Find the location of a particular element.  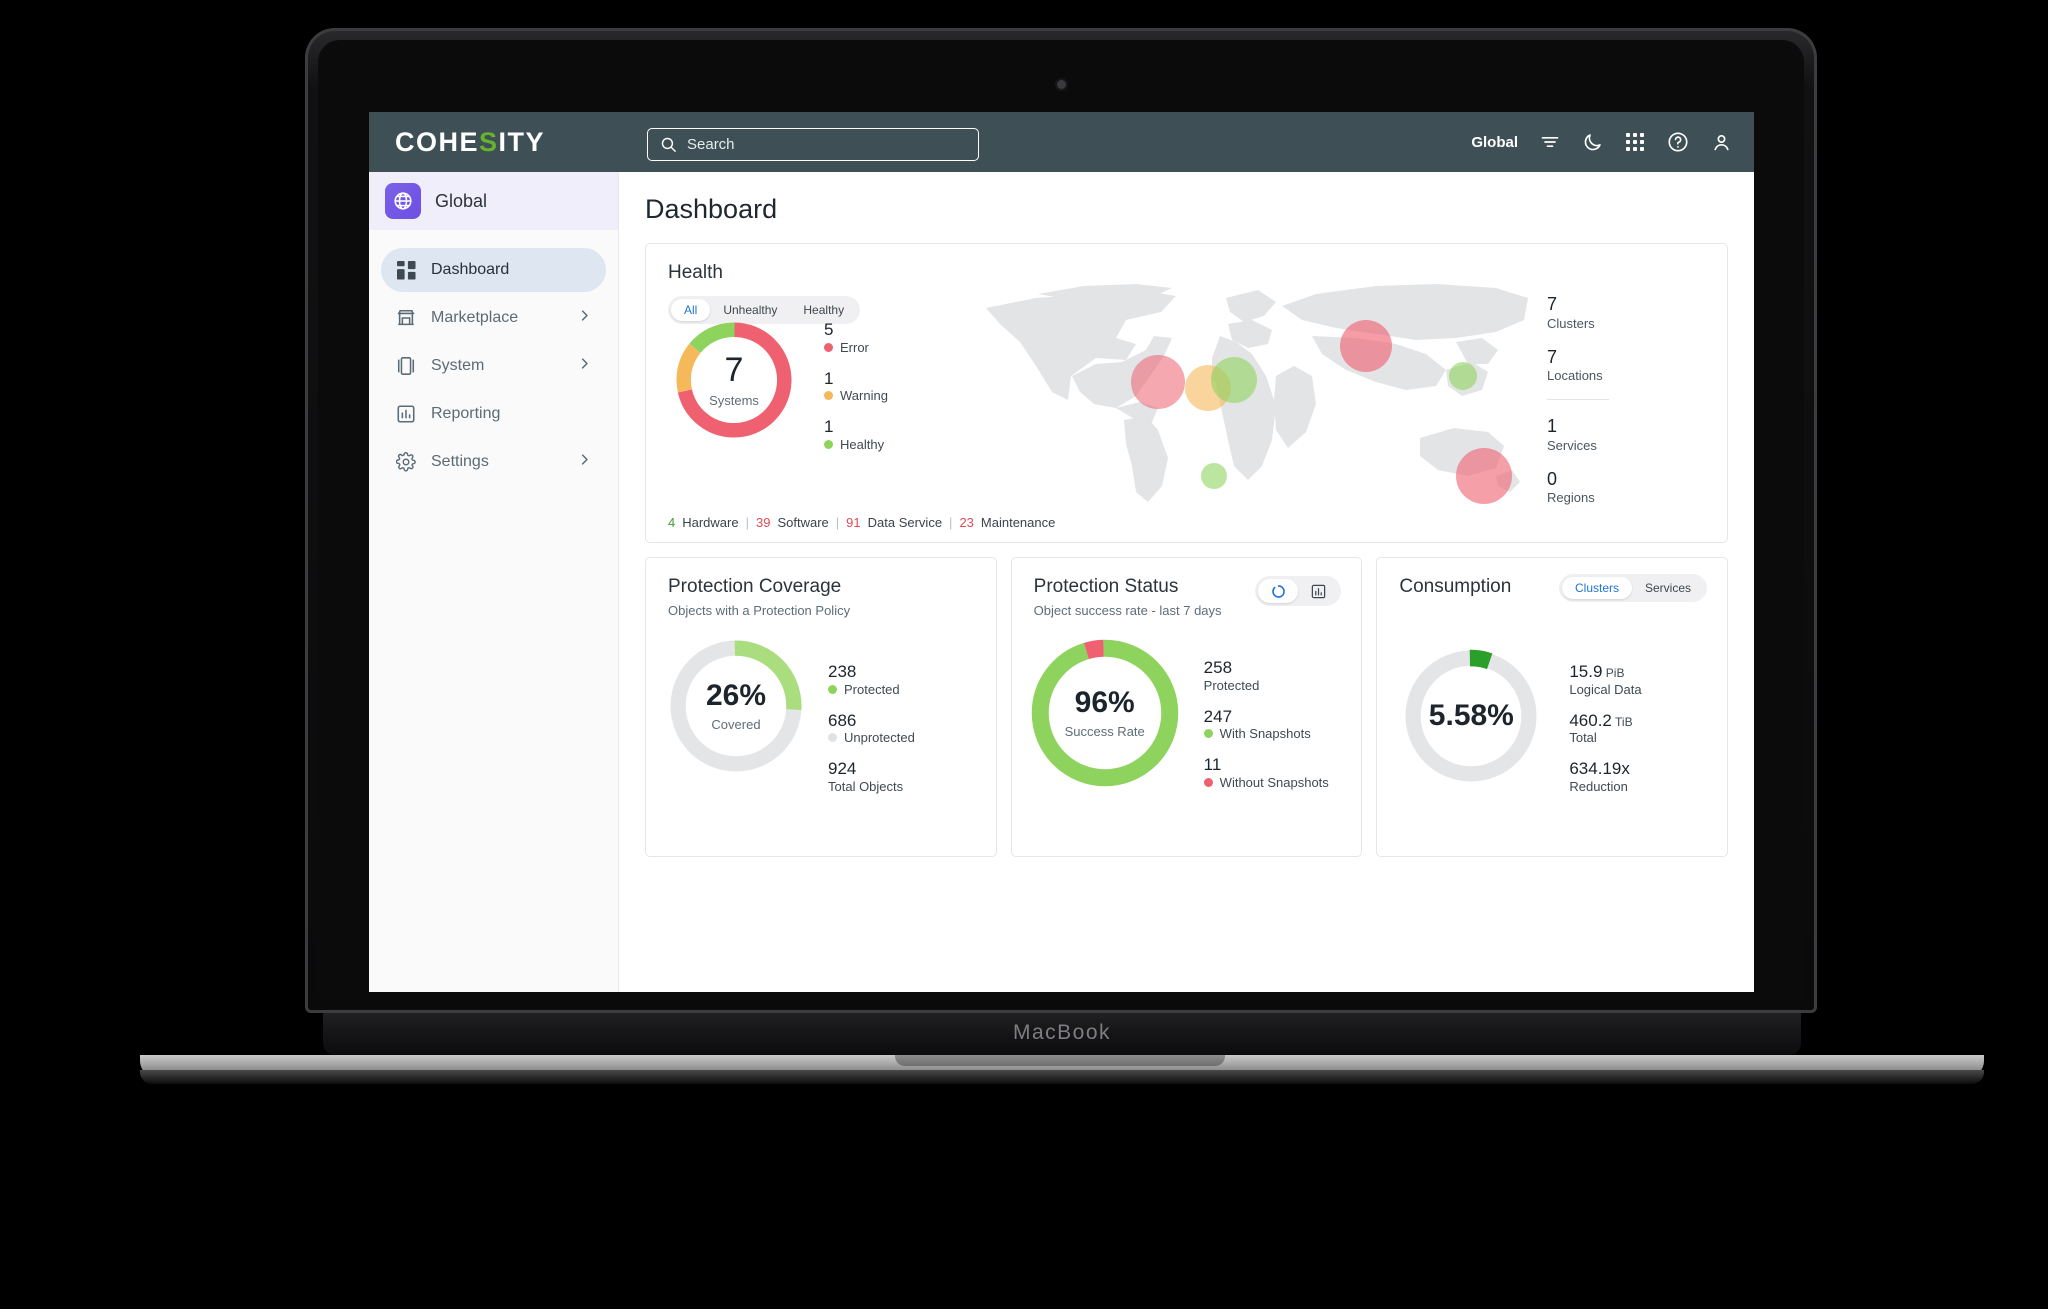

stat-locations: 7 Locations is located at coordinates (1607, 365).